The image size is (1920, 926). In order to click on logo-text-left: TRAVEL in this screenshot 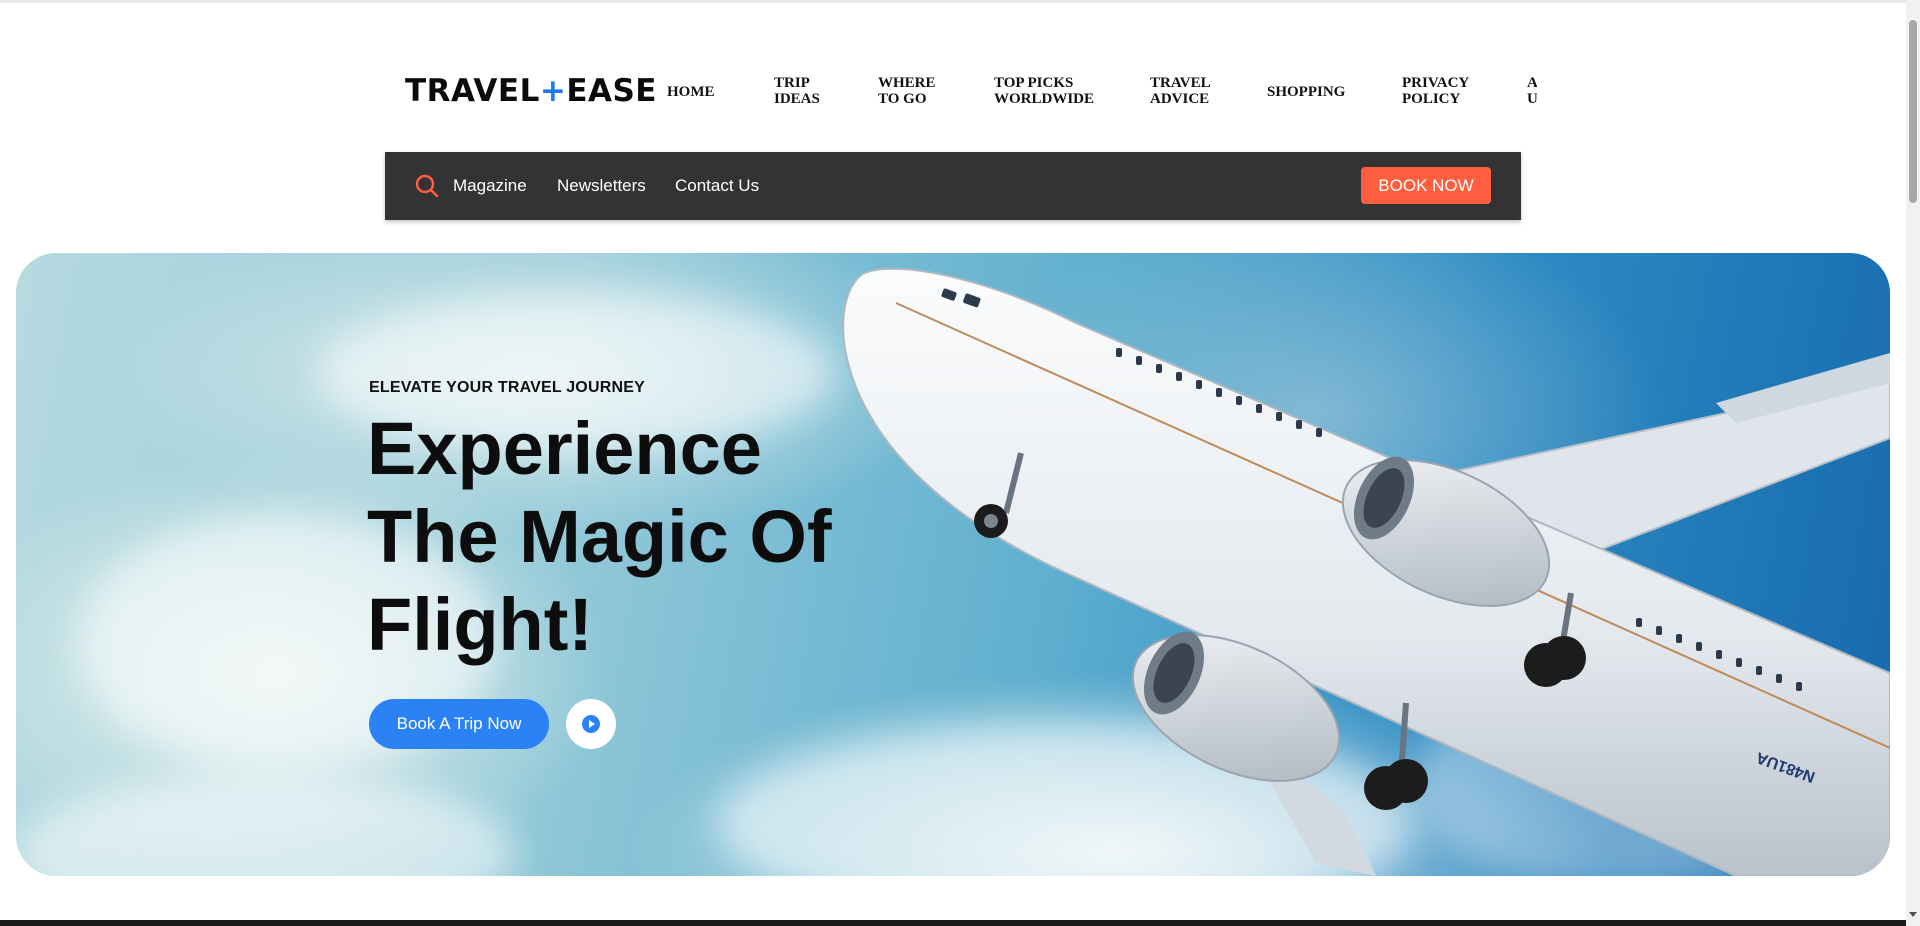, I will do `click(472, 91)`.